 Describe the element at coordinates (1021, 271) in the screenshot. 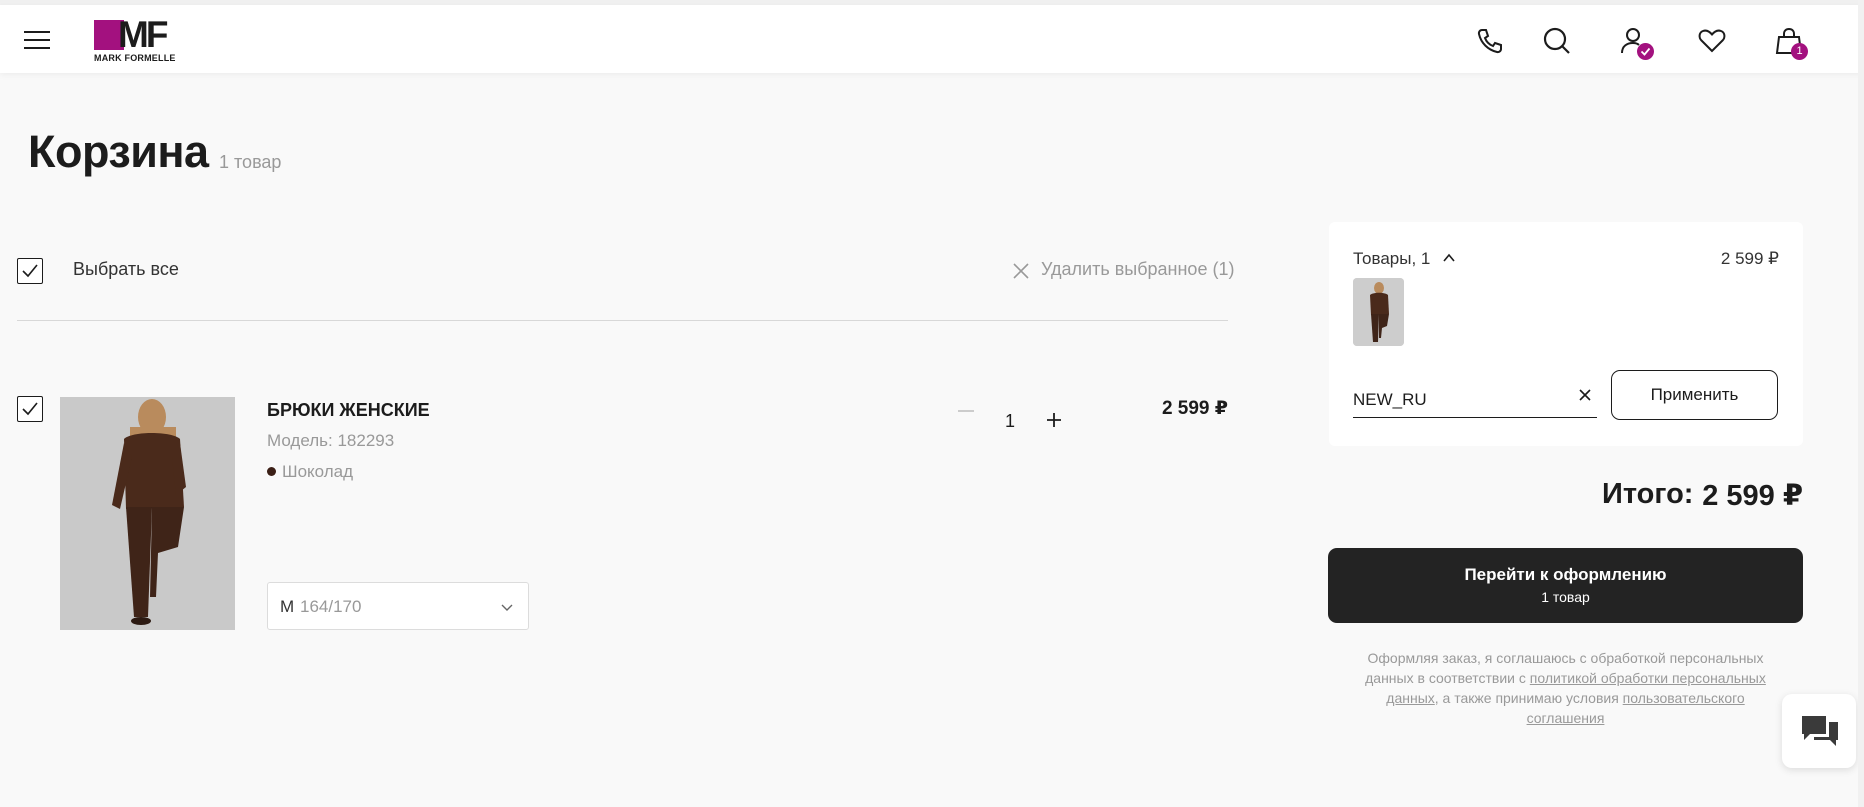

I see `close-icon` at that location.